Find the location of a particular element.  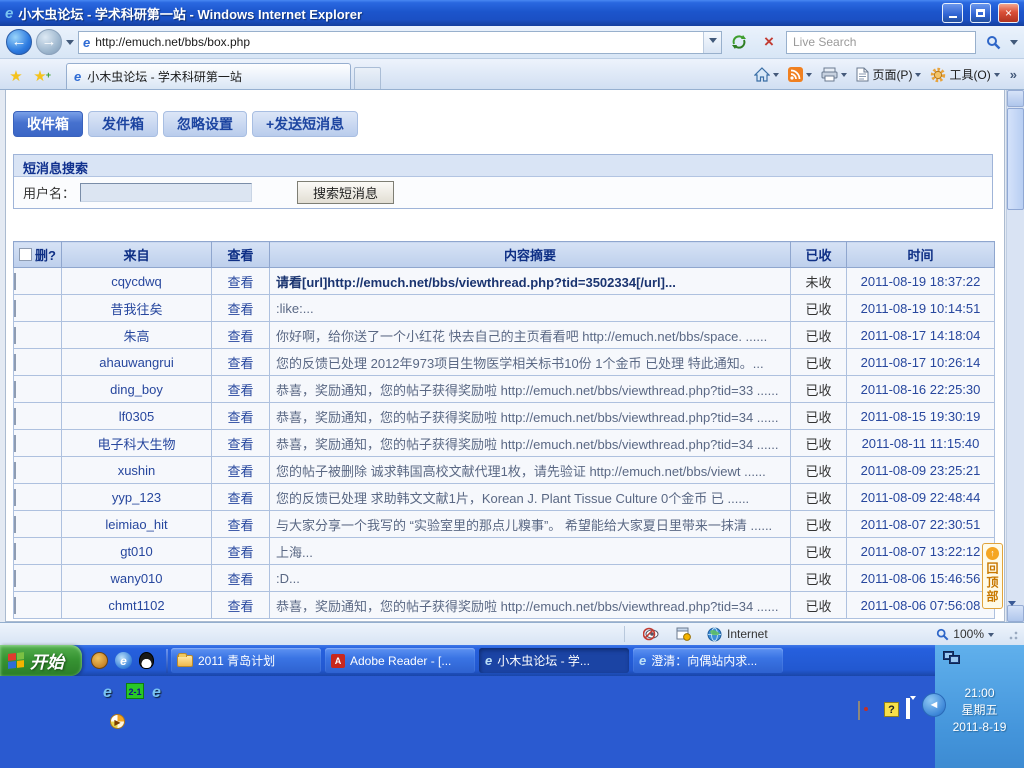

taskbar-item-folder: 2011 青岛计划 is located at coordinates (246, 660).